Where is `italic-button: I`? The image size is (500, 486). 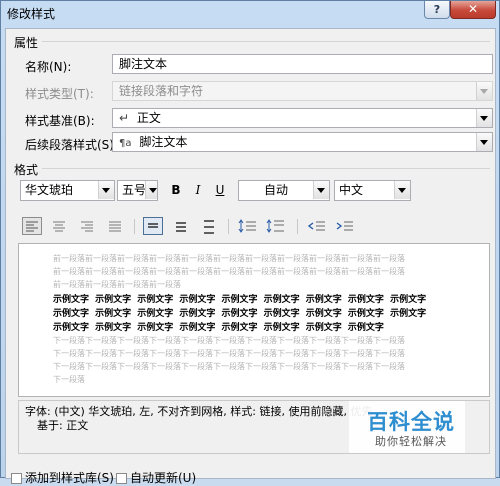
italic-button: I is located at coordinates (198, 190).